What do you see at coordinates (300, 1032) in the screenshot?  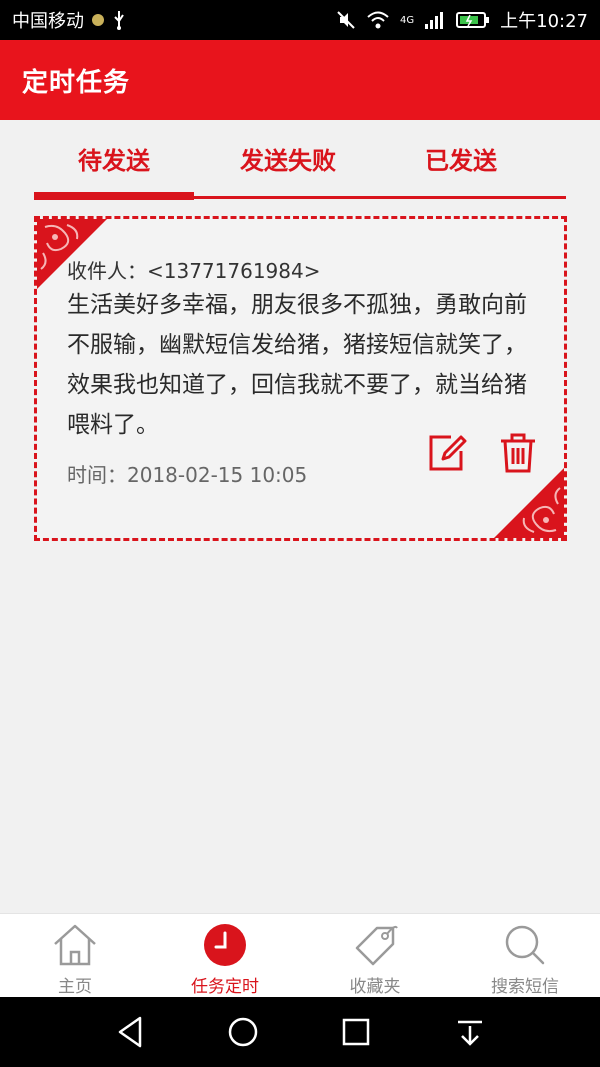 I see `system-navigation-bar` at bounding box center [300, 1032].